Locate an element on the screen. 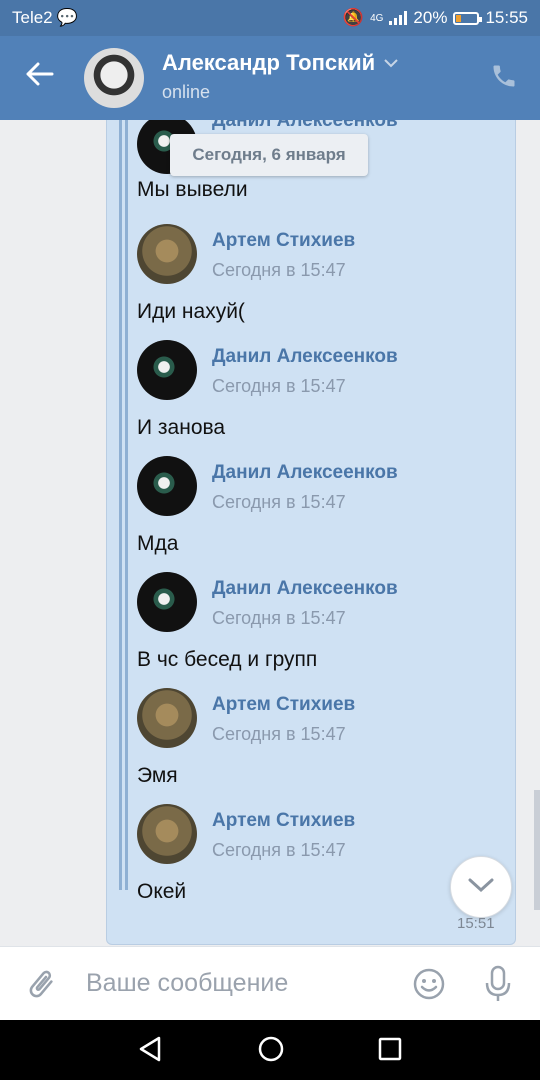  contact-avatar is located at coordinates (114, 78).